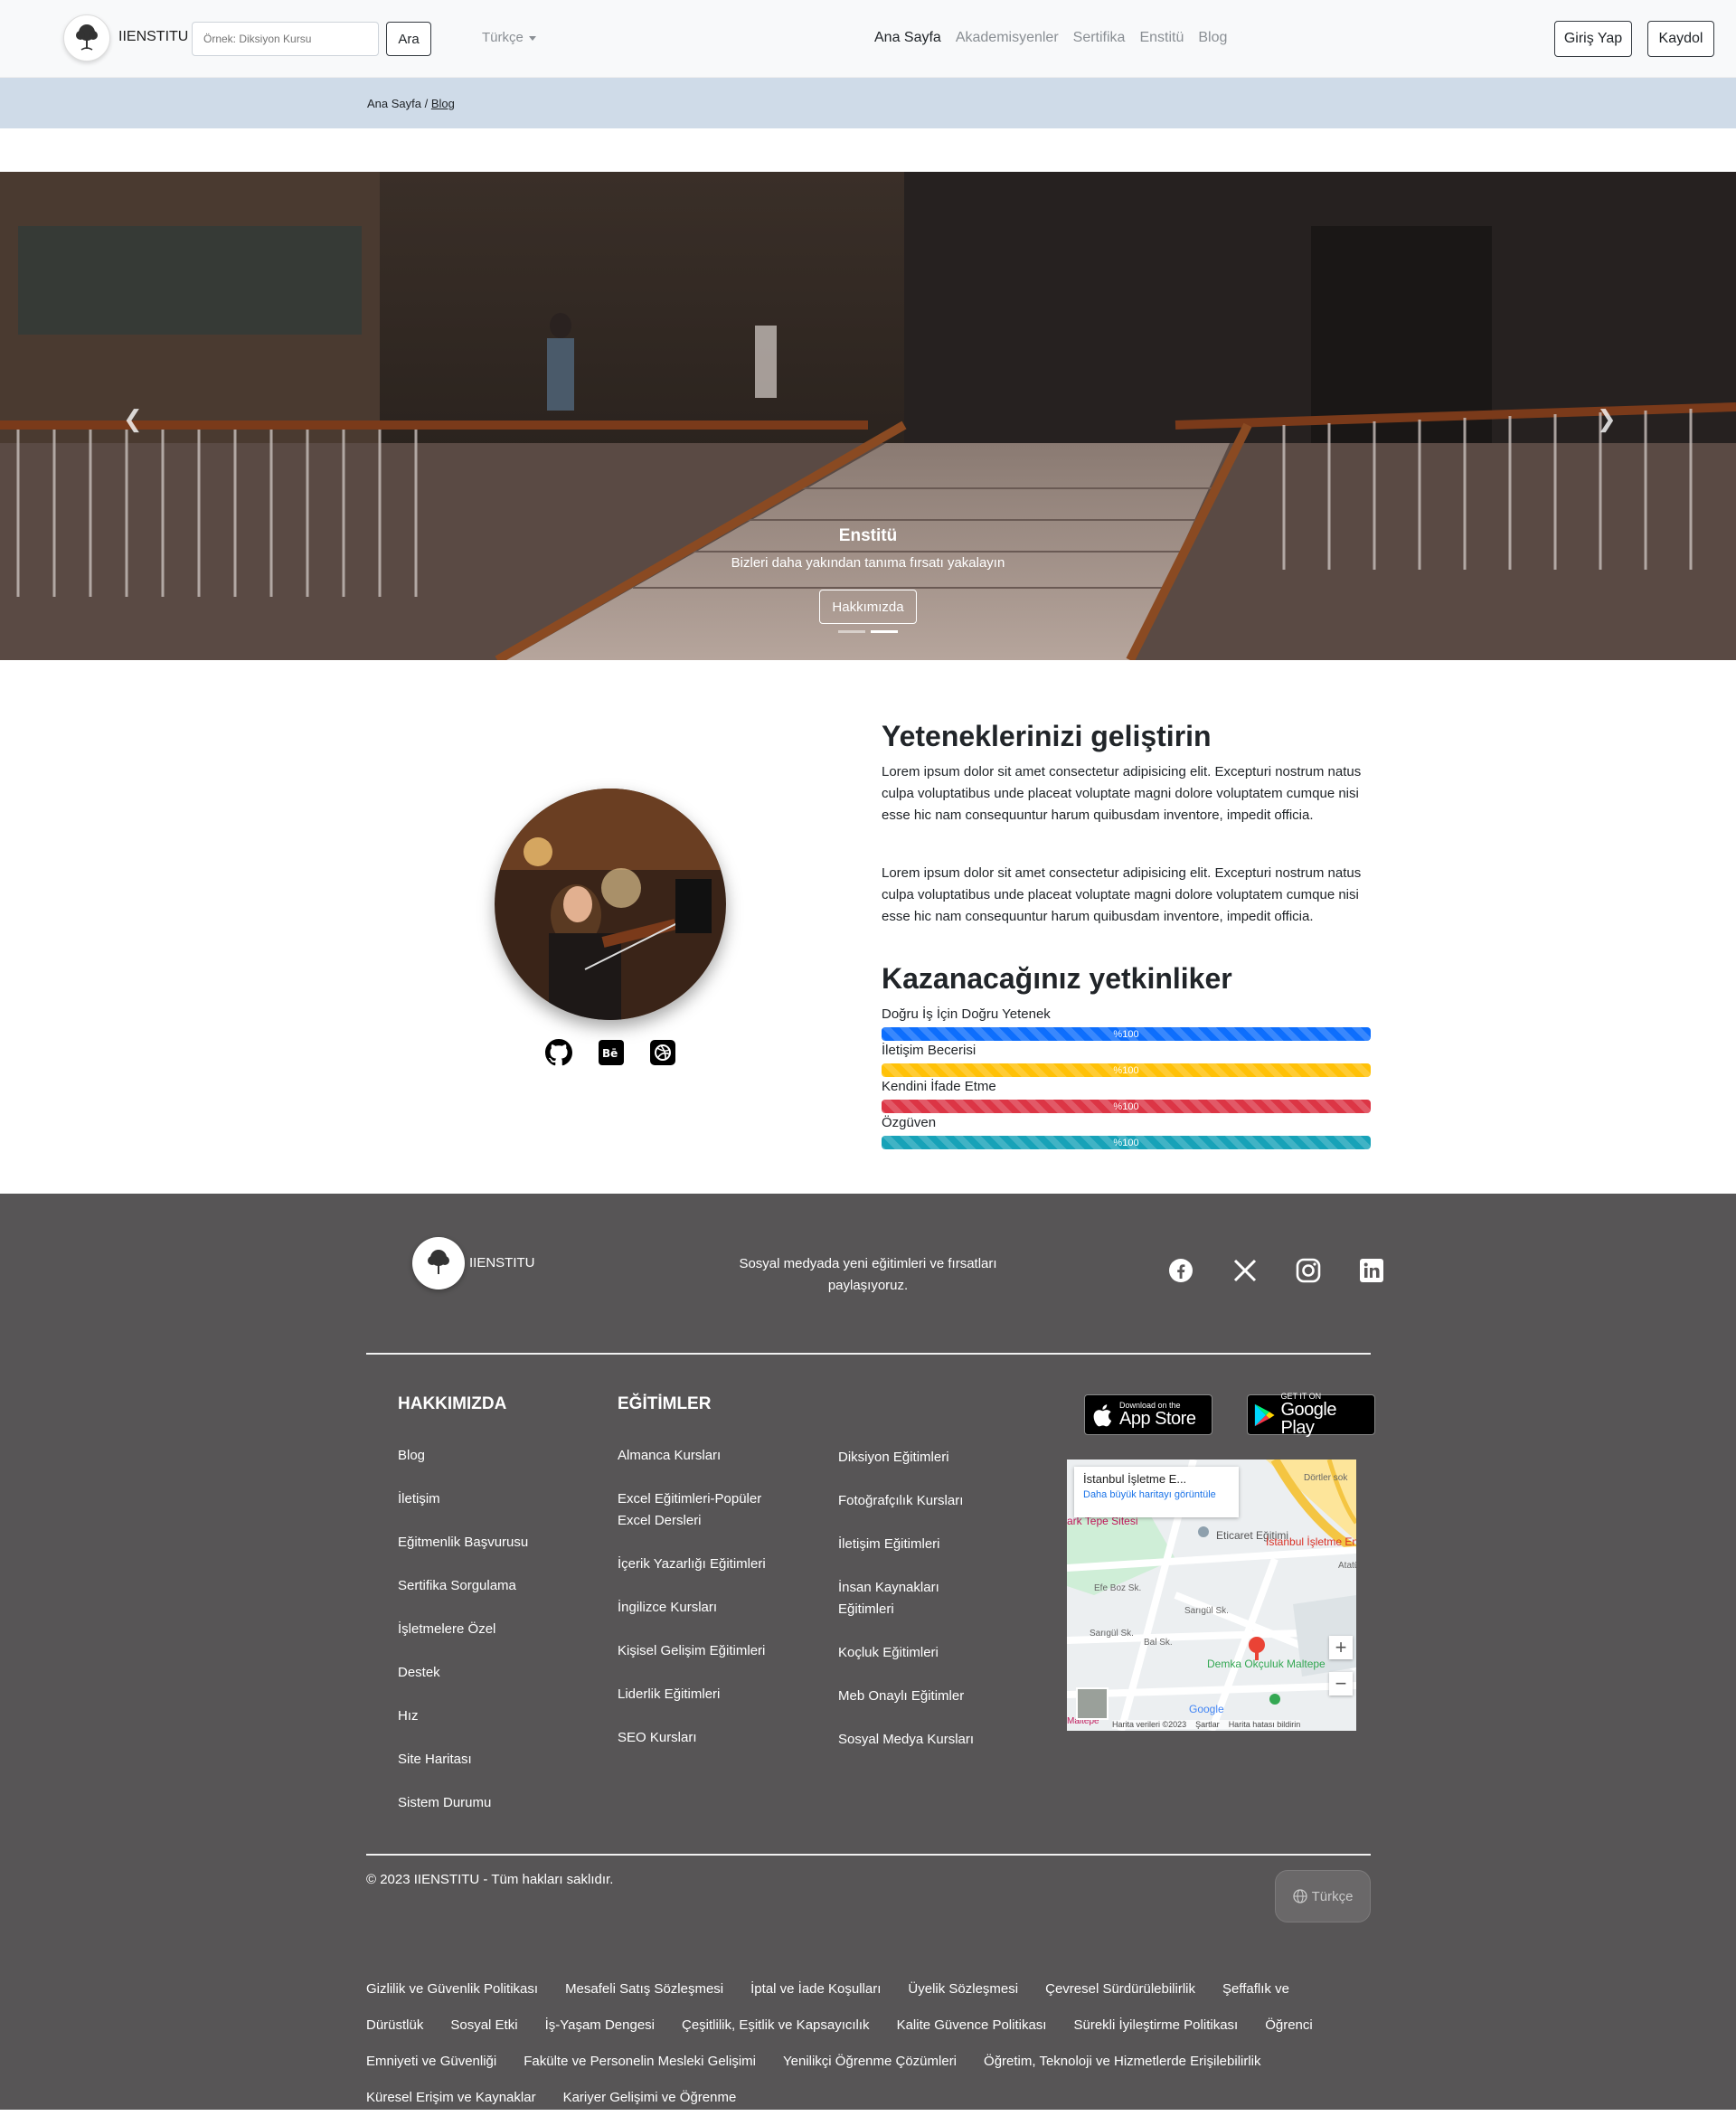 Image resolution: width=1736 pixels, height=2116 pixels. Describe the element at coordinates (431, 2061) in the screenshot. I see `legal-link: Emniyeti ve Güvenliği` at that location.